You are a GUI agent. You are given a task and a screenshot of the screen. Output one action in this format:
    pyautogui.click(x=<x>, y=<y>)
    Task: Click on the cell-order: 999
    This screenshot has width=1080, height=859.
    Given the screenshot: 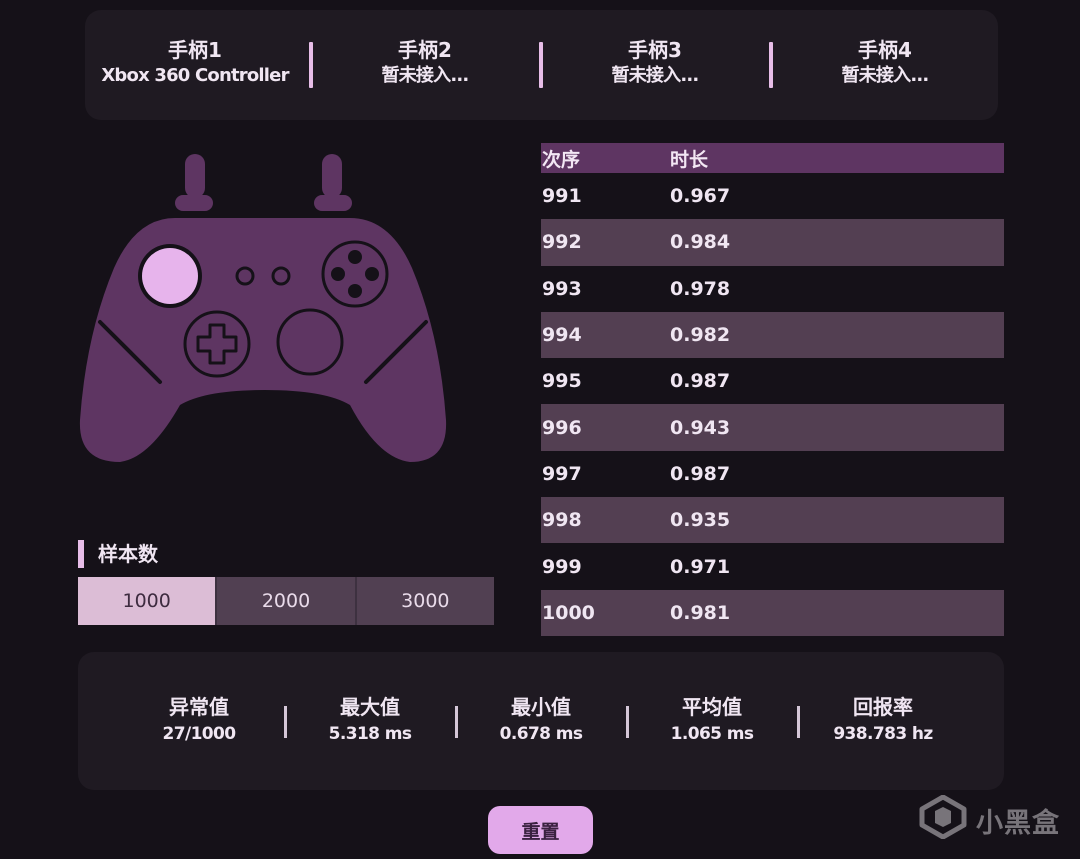 What is the action you would take?
    pyautogui.click(x=562, y=566)
    